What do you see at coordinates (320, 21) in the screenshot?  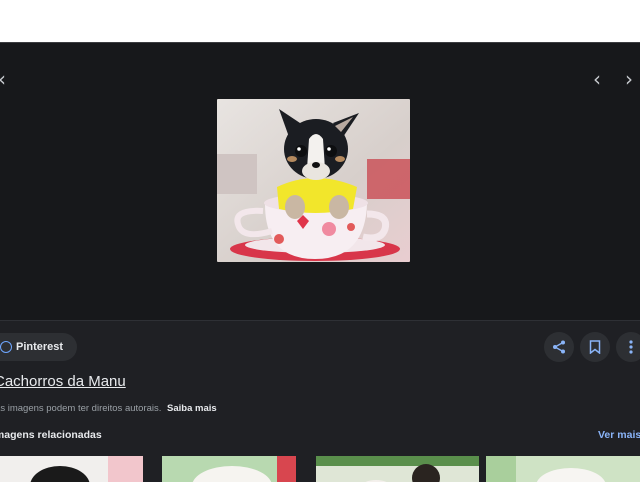 I see `top-blank-area` at bounding box center [320, 21].